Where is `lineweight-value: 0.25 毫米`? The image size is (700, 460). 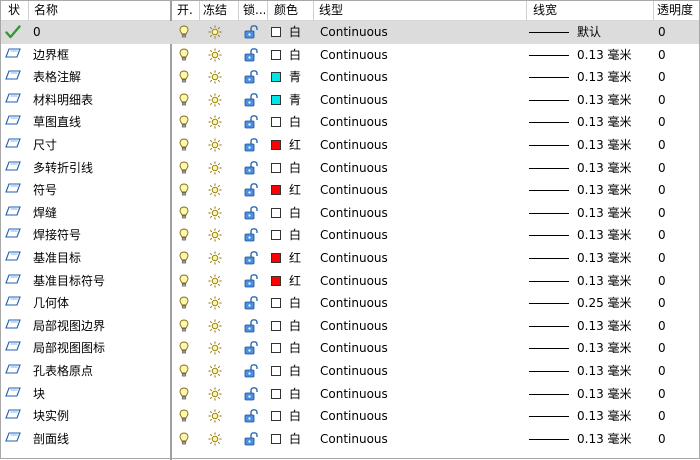 lineweight-value: 0.25 毫米 is located at coordinates (604, 303).